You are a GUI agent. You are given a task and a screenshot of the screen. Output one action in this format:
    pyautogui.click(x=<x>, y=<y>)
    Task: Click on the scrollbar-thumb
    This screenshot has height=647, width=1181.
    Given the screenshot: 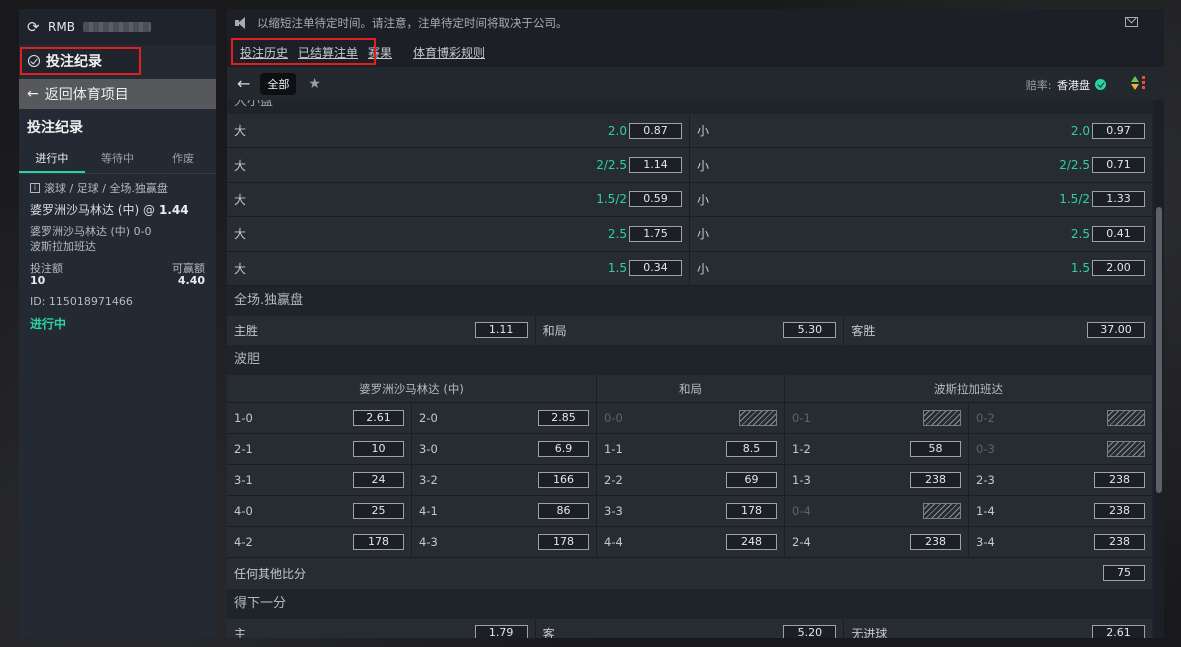 What is the action you would take?
    pyautogui.click(x=1159, y=350)
    